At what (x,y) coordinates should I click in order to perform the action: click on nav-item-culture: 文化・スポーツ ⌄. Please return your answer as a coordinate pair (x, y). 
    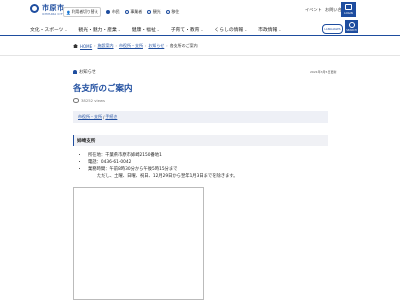
    Looking at the image, I should click on (49, 30).